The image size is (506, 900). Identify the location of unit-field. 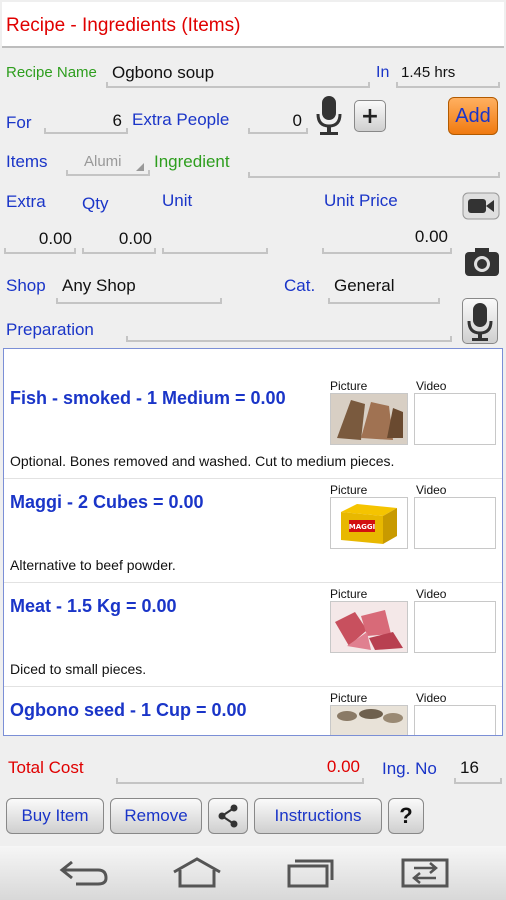
(215, 240).